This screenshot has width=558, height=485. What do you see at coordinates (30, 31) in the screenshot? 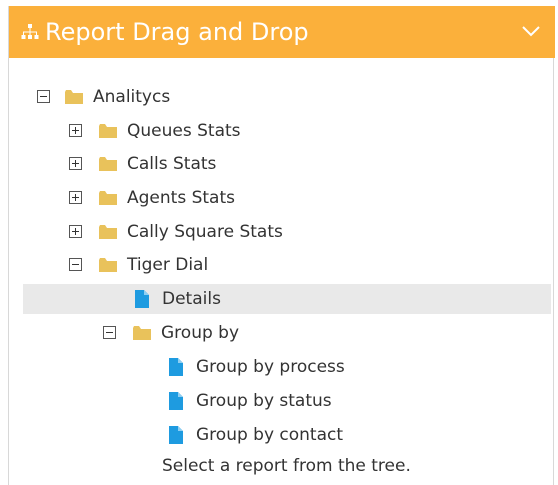
I see `sitemap-icon` at bounding box center [30, 31].